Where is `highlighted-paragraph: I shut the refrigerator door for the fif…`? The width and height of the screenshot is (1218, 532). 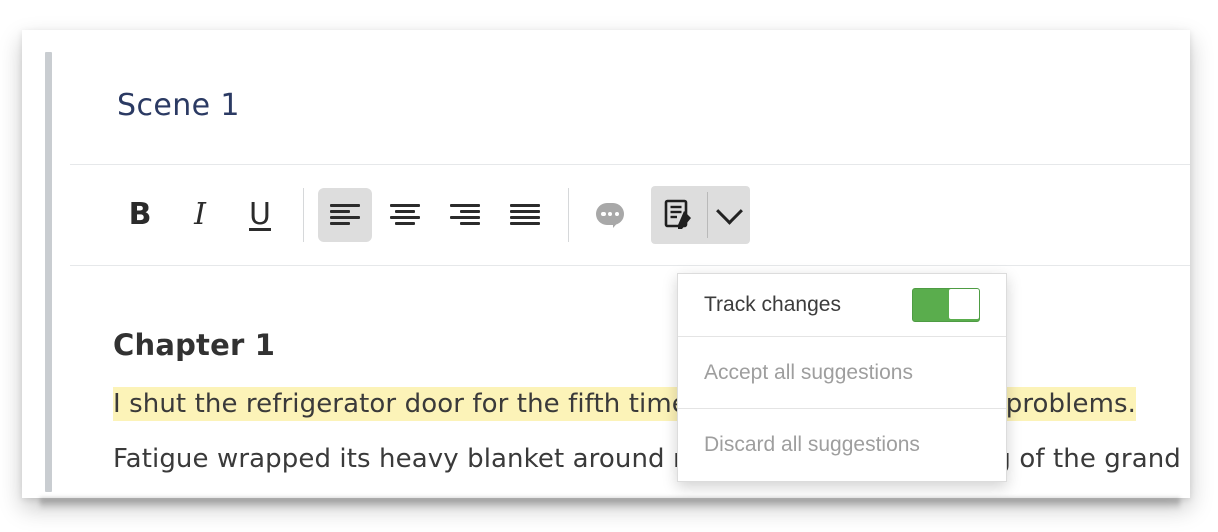 highlighted-paragraph: I shut the refrigerator door for the fif… is located at coordinates (651, 404).